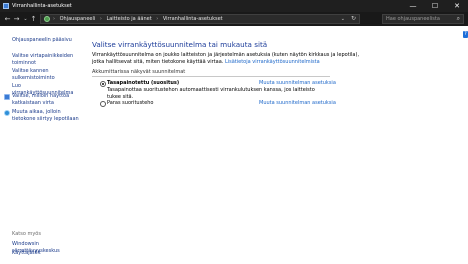  I want to click on control-panel-icon, so click(47, 19).